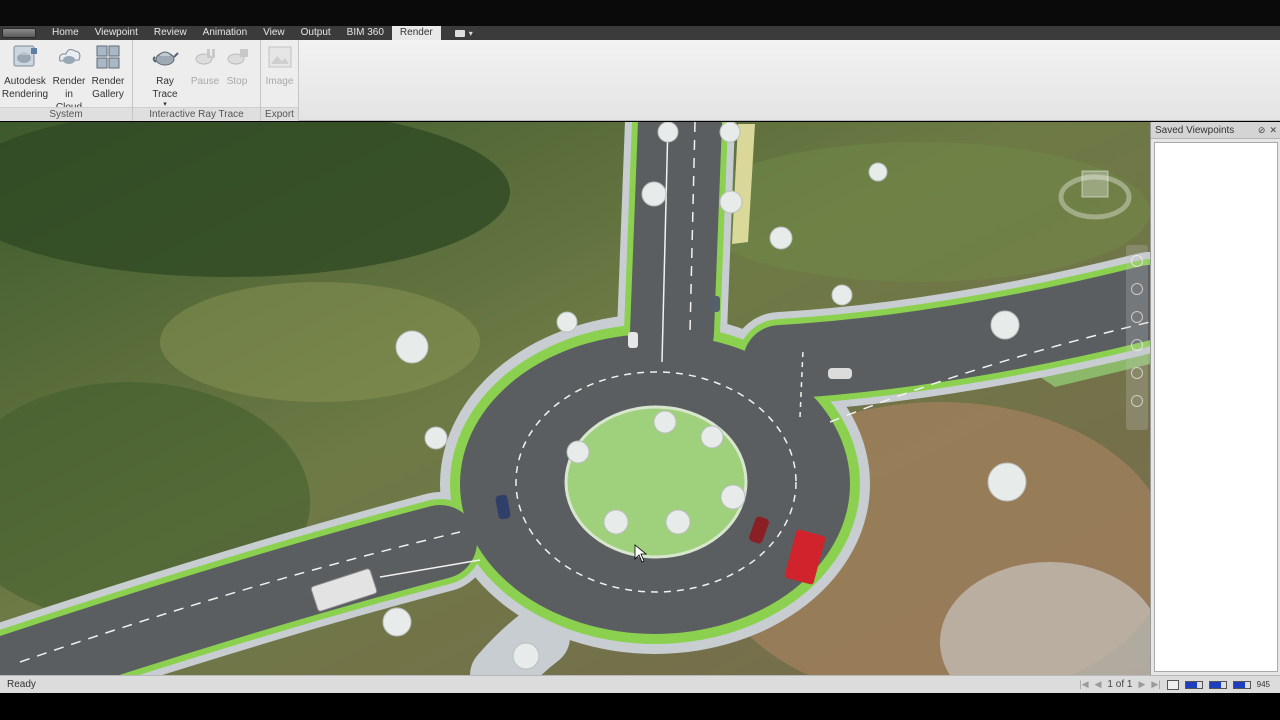  What do you see at coordinates (69, 78) in the screenshot?
I see `render-in-cloud-button: Render in Cloud` at bounding box center [69, 78].